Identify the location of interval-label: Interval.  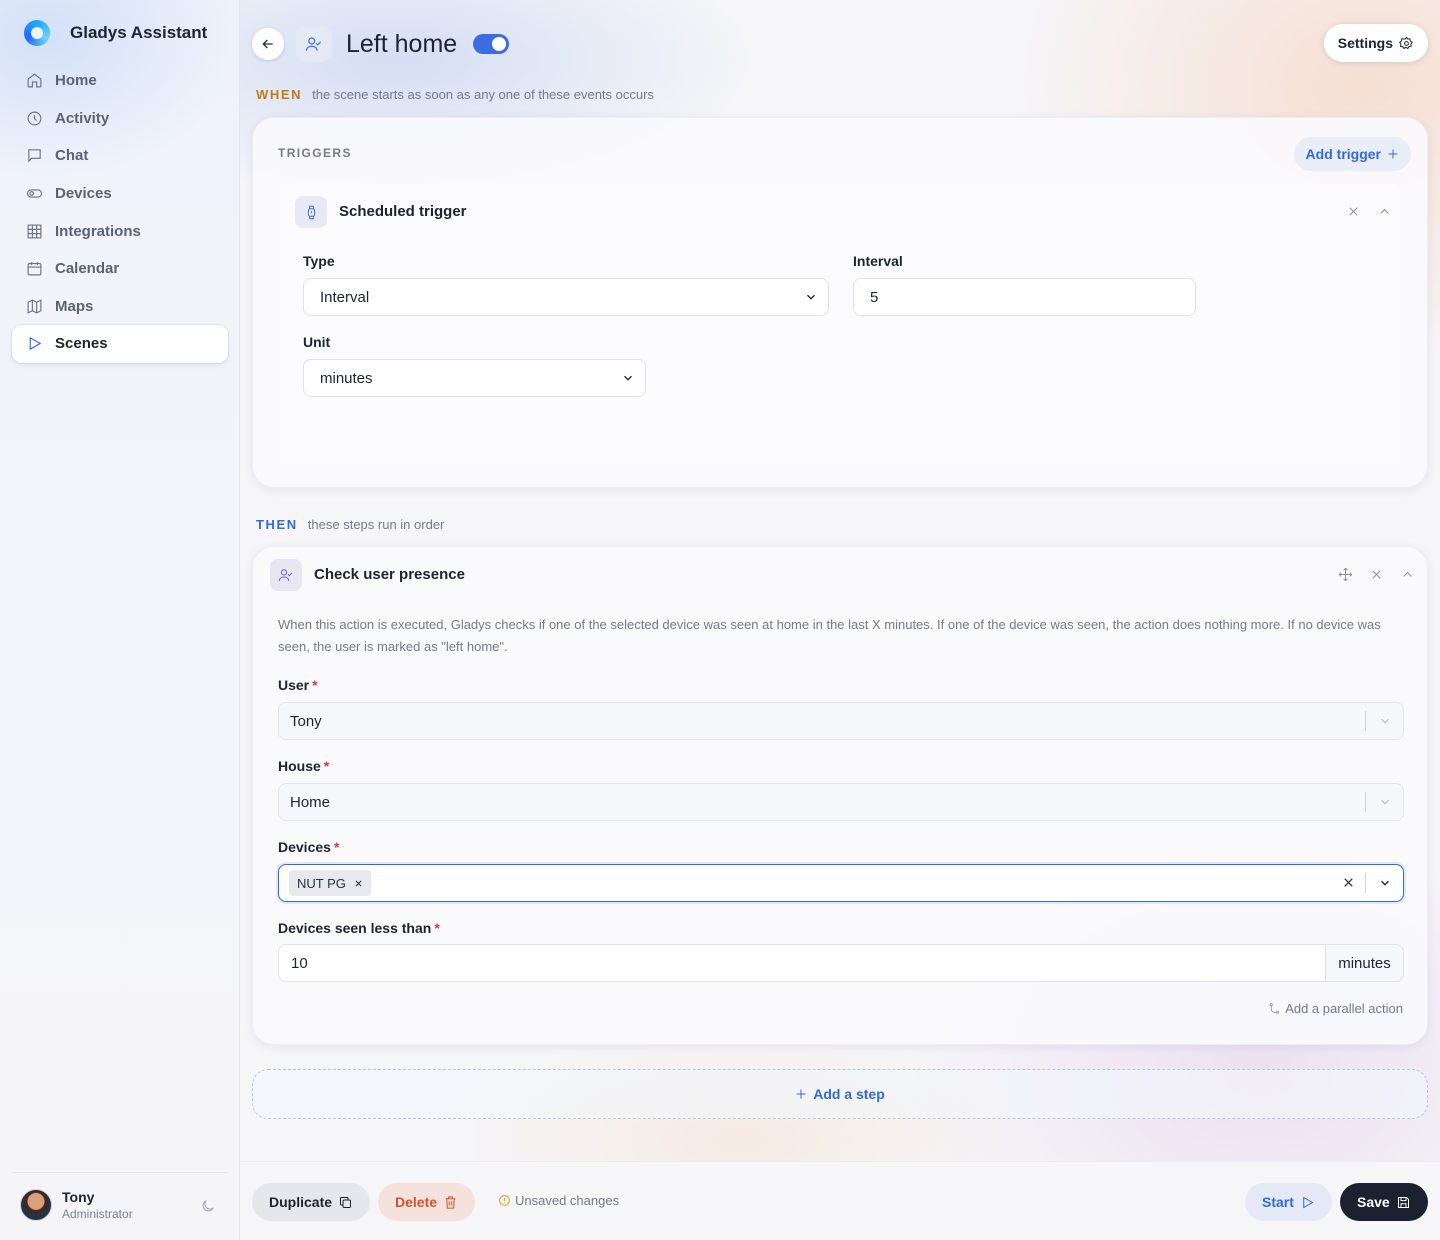
(878, 261).